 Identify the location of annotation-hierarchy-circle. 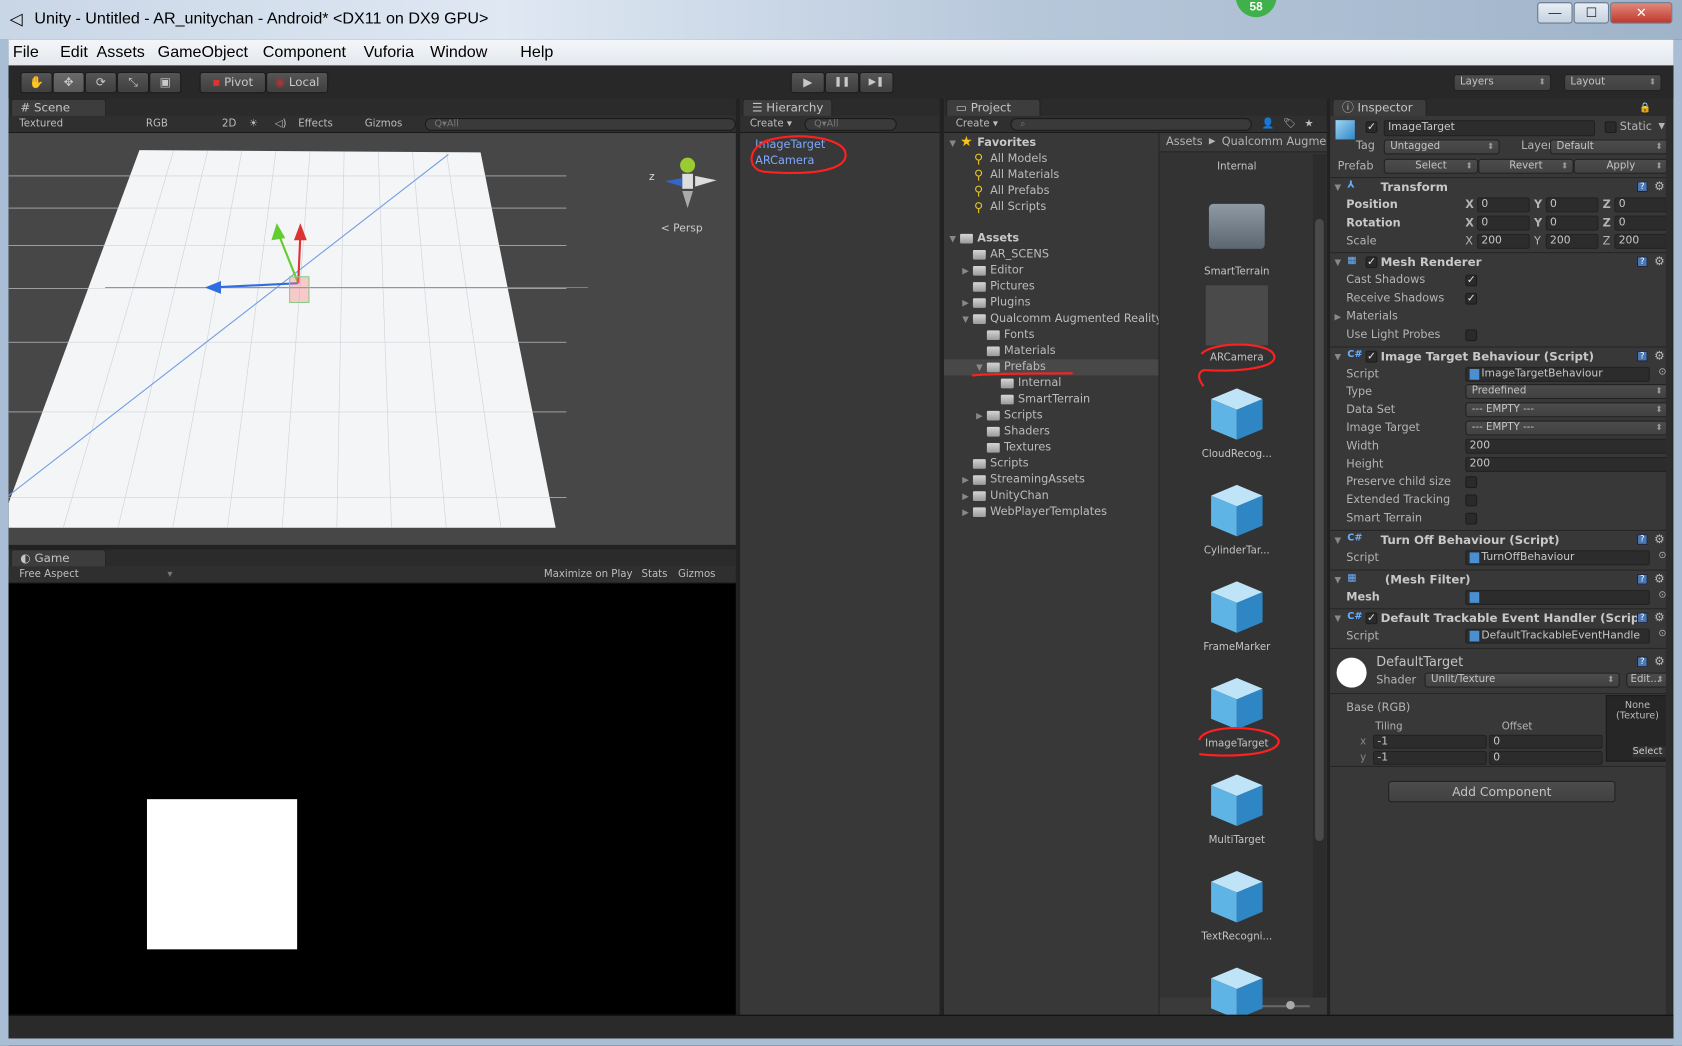
(798, 154).